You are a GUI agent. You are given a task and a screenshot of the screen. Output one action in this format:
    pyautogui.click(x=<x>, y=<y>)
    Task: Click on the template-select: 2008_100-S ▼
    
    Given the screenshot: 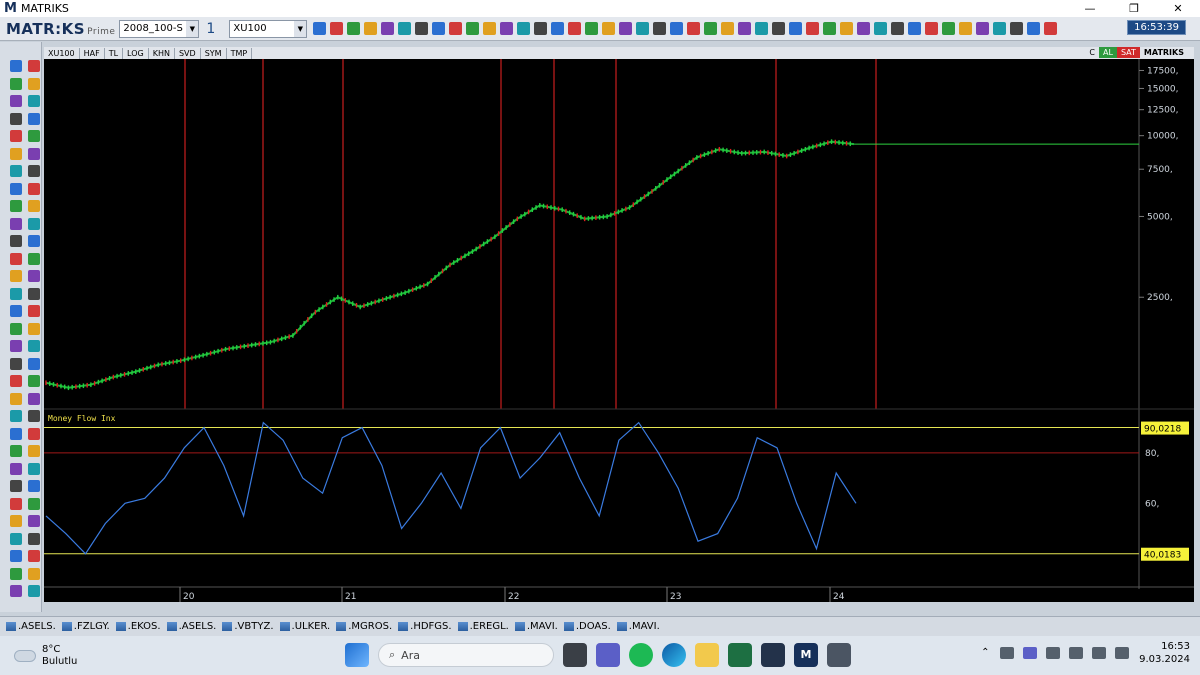 What is the action you would take?
    pyautogui.click(x=159, y=28)
    